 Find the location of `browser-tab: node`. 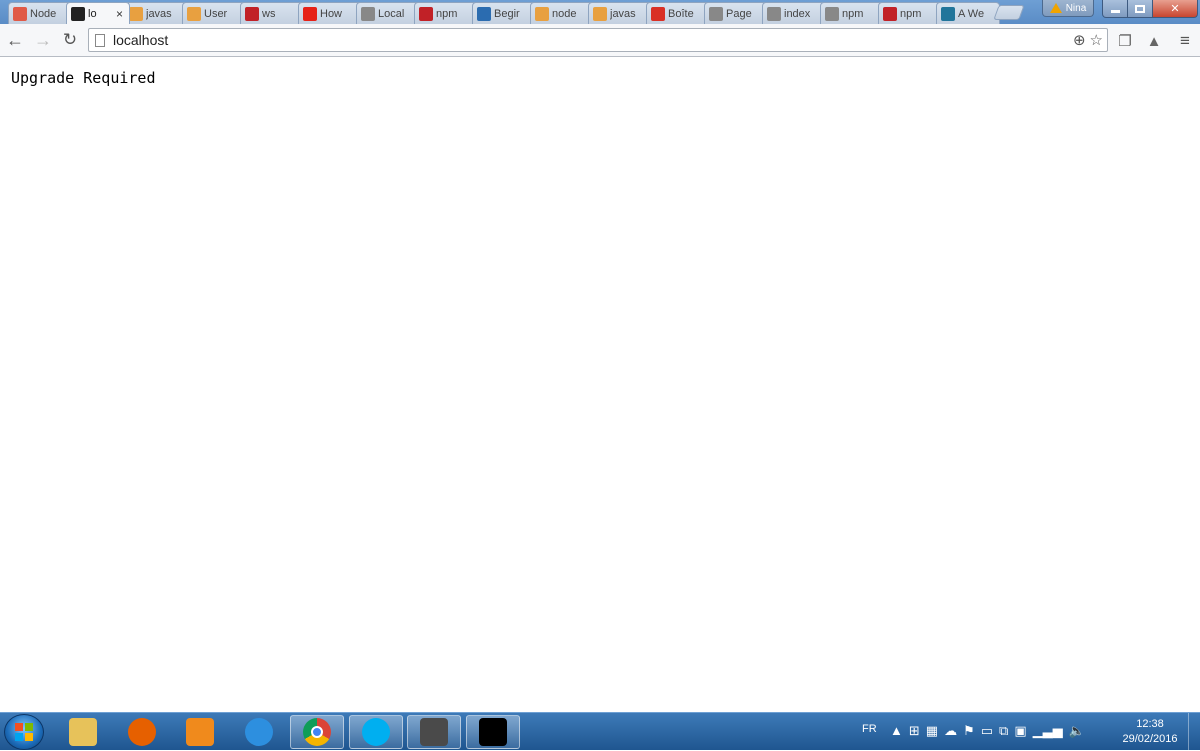

browser-tab: node is located at coordinates (562, 13).